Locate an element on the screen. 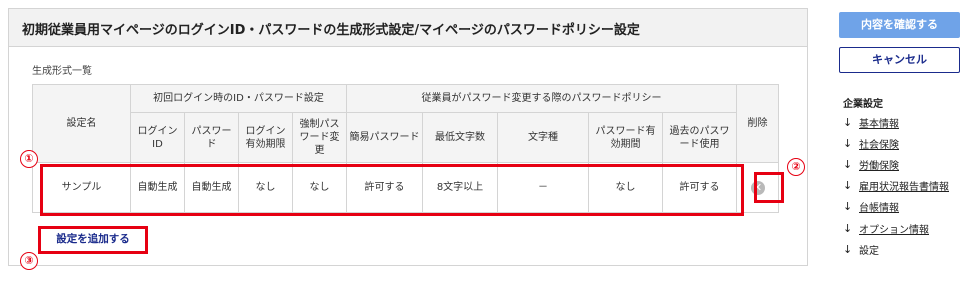 This screenshot has height=296, width=980. section-label: 生成形式一覧 is located at coordinates (62, 71).